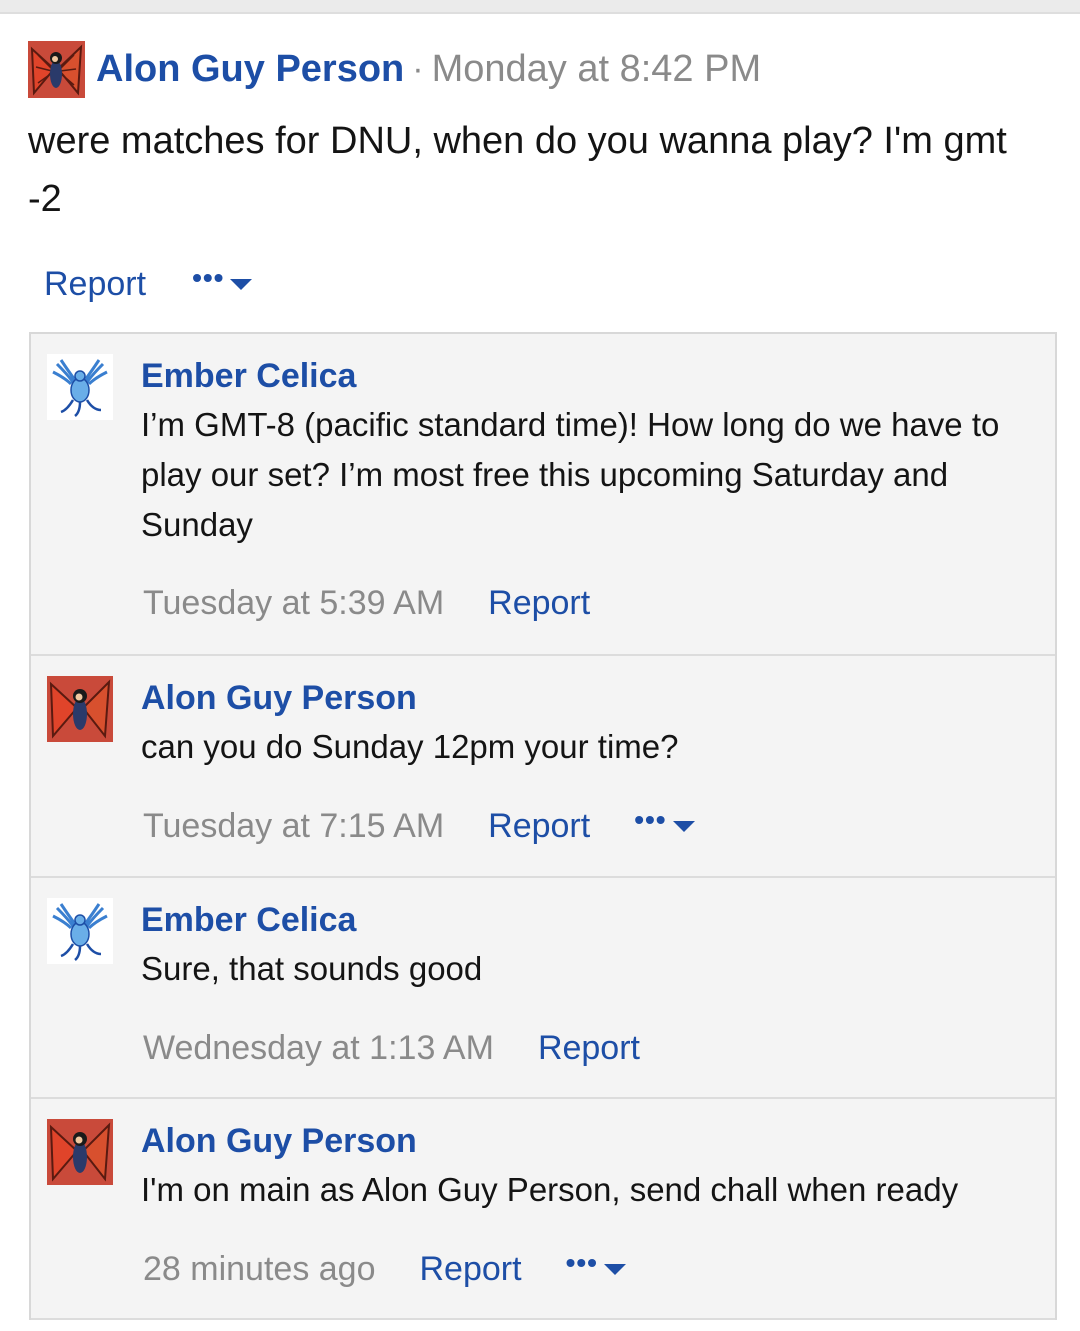 This screenshot has height=1331, width=1080. Describe the element at coordinates (293, 603) in the screenshot. I see `comment-timestamp: Tuesday at 5:39 AM` at that location.